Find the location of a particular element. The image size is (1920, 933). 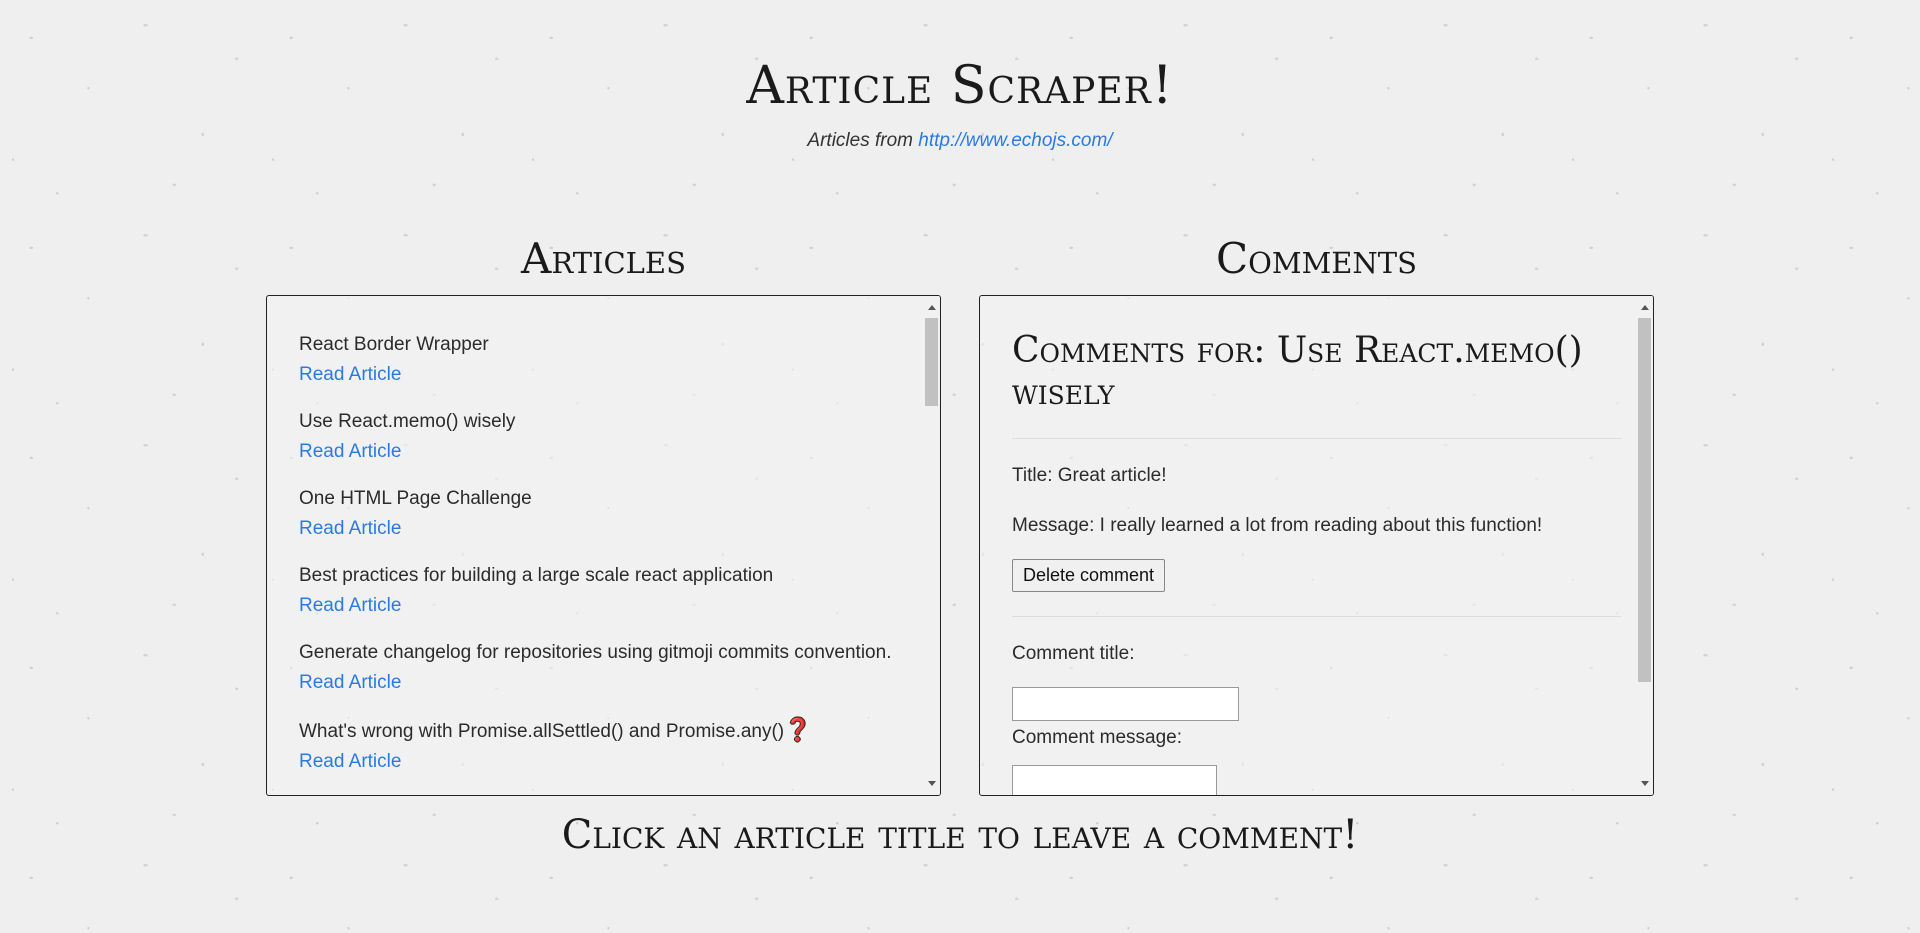

comments-panel-title: Comments for: Use React.memo() wisely is located at coordinates (1297, 371).